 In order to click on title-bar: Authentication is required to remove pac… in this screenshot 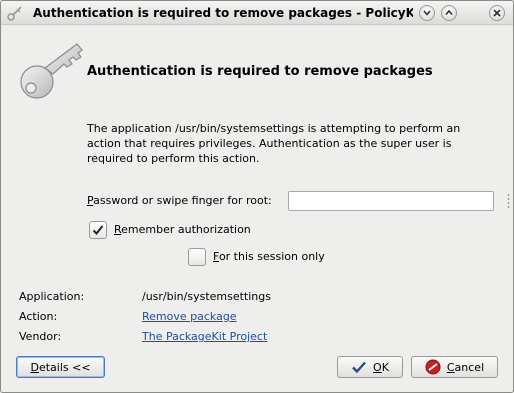, I will do `click(257, 13)`.